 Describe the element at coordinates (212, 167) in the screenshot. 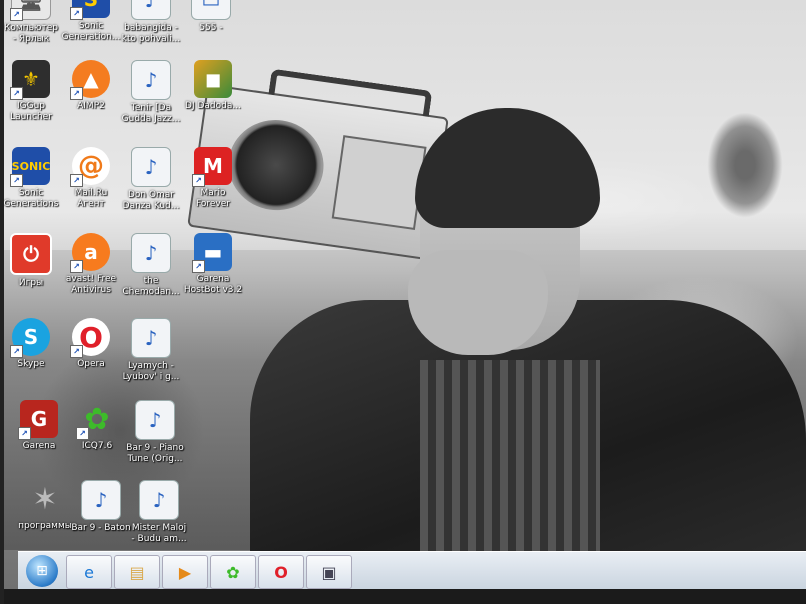

I see `mario-icon: M ↗` at that location.